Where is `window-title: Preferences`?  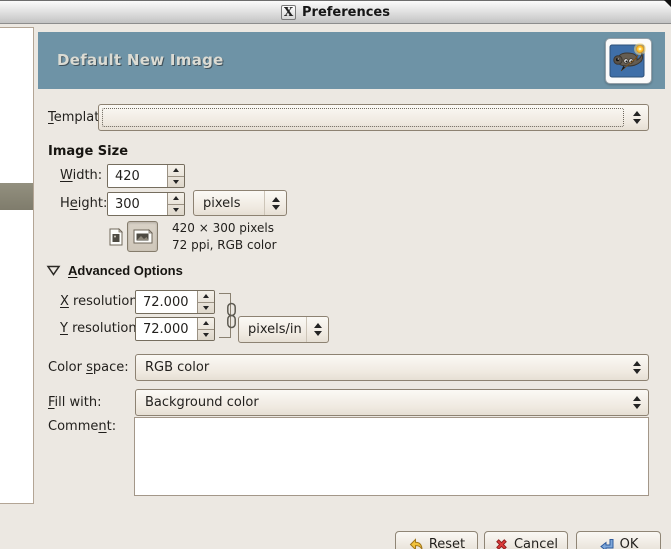
window-title: Preferences is located at coordinates (346, 12).